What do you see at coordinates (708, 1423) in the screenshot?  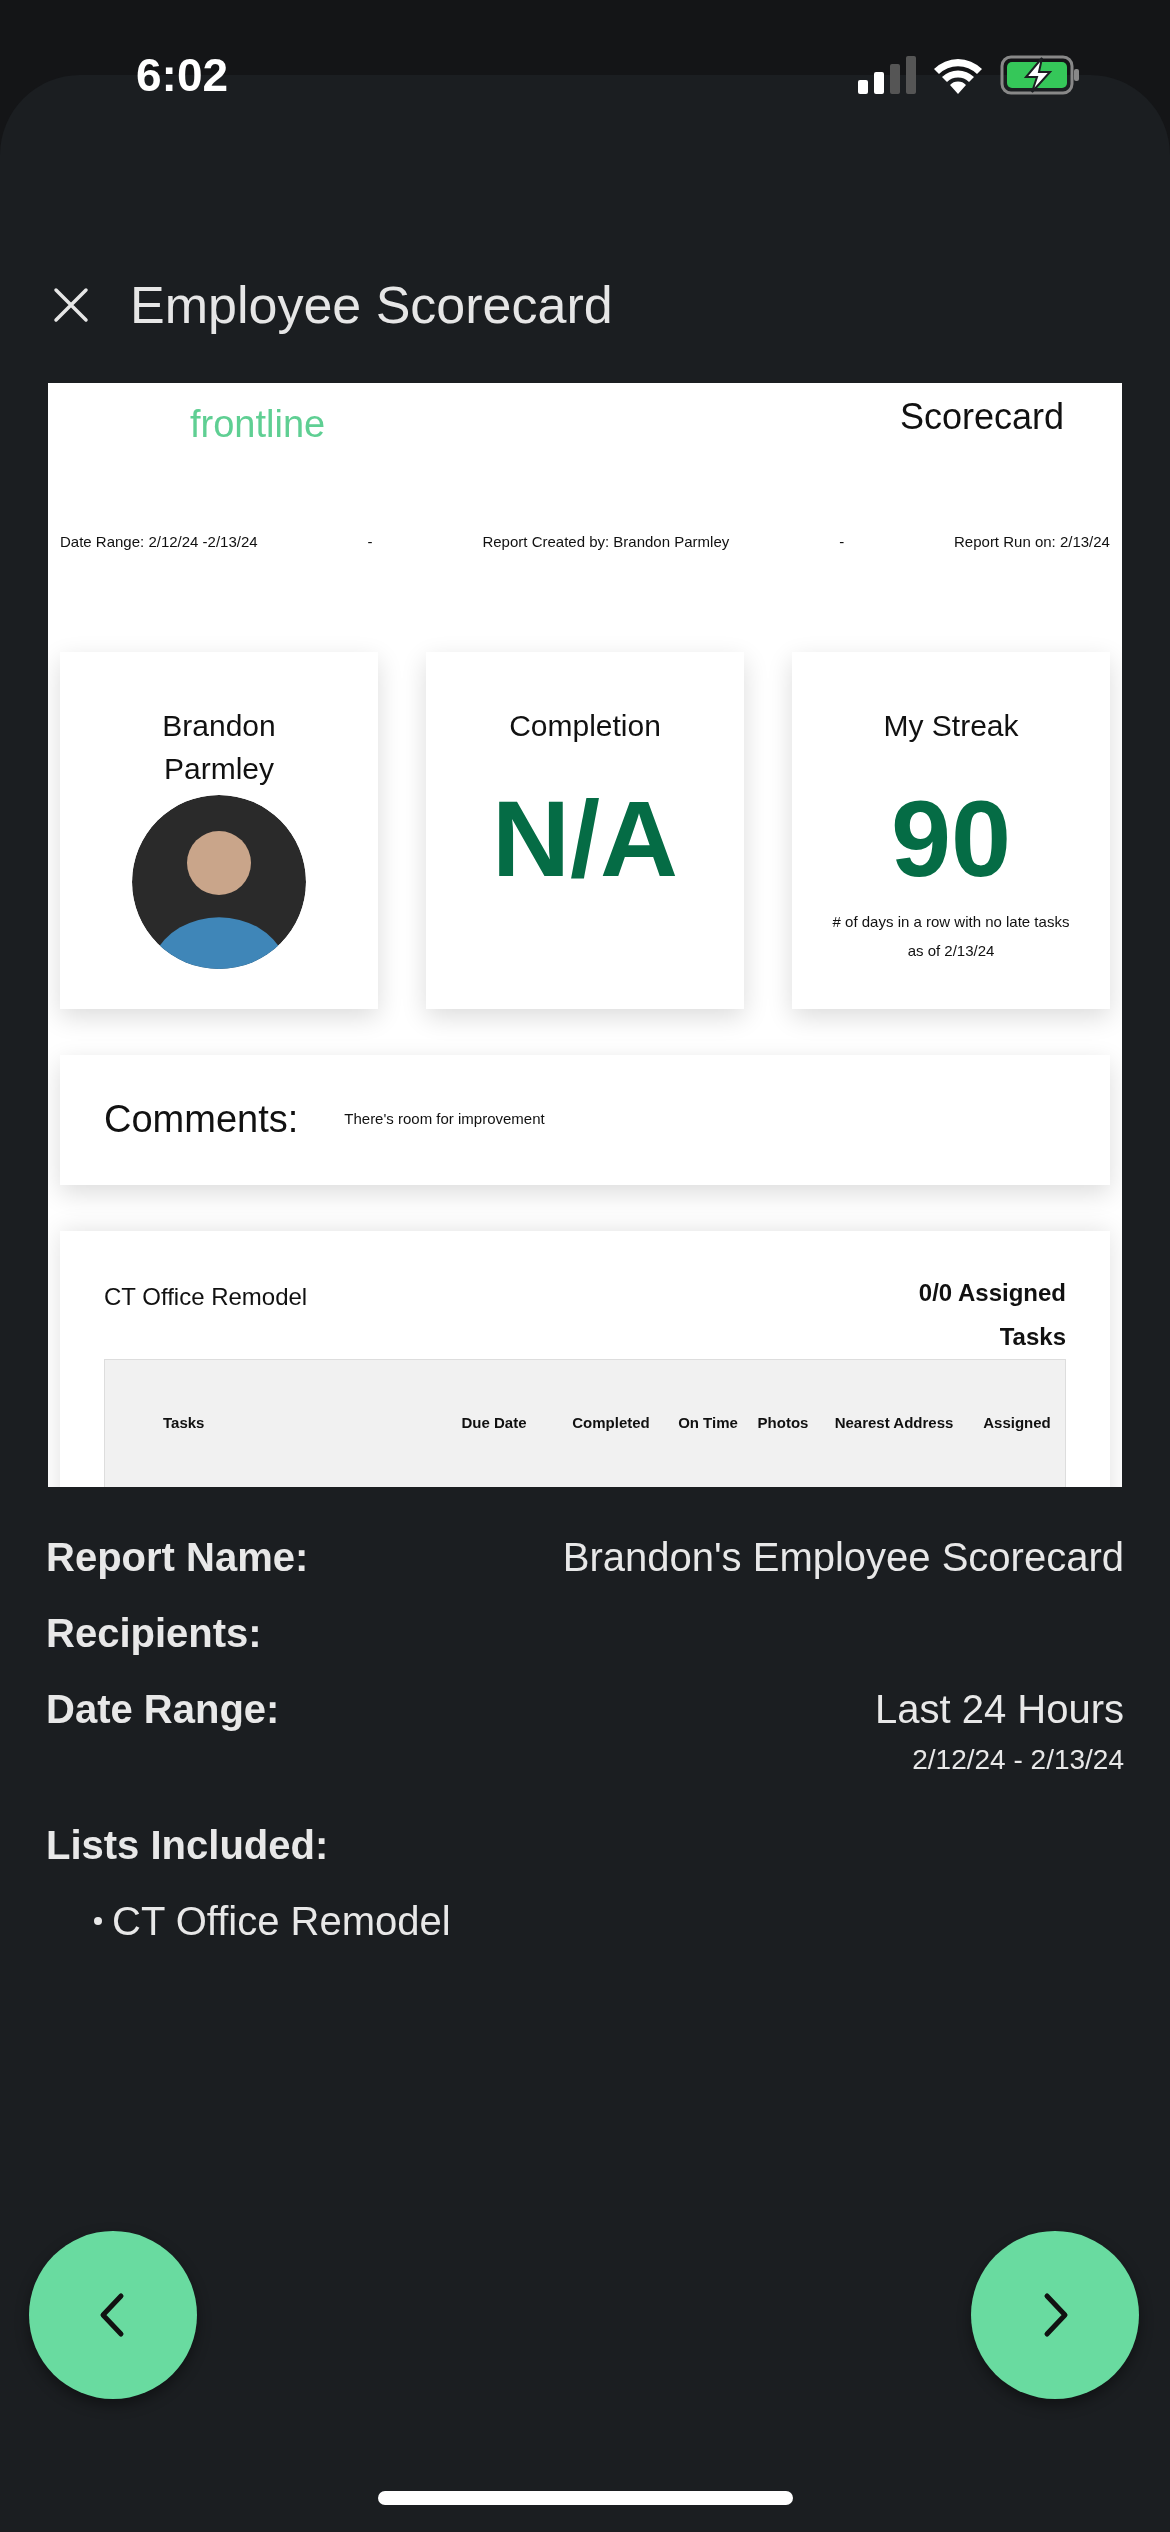 I see `column-header: On Time` at bounding box center [708, 1423].